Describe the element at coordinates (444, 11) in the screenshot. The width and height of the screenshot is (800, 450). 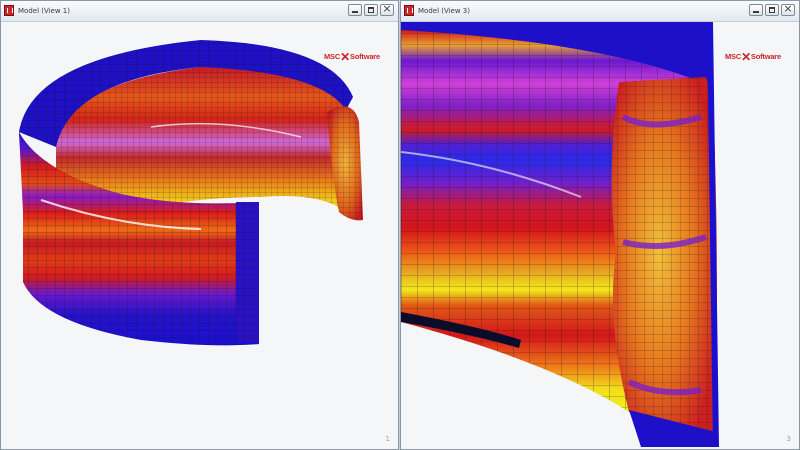
I see `window-title: Model (View 3)` at that location.